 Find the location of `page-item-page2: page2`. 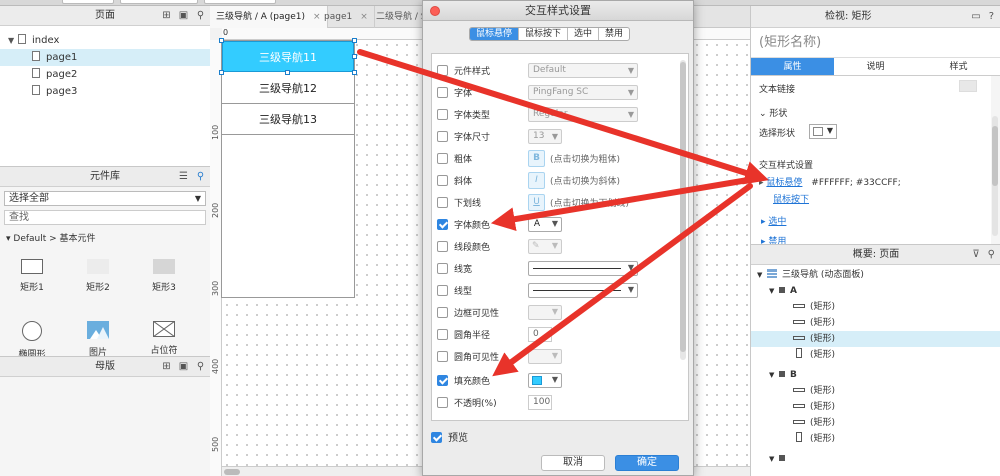

page-item-page2: page2 is located at coordinates (105, 74).